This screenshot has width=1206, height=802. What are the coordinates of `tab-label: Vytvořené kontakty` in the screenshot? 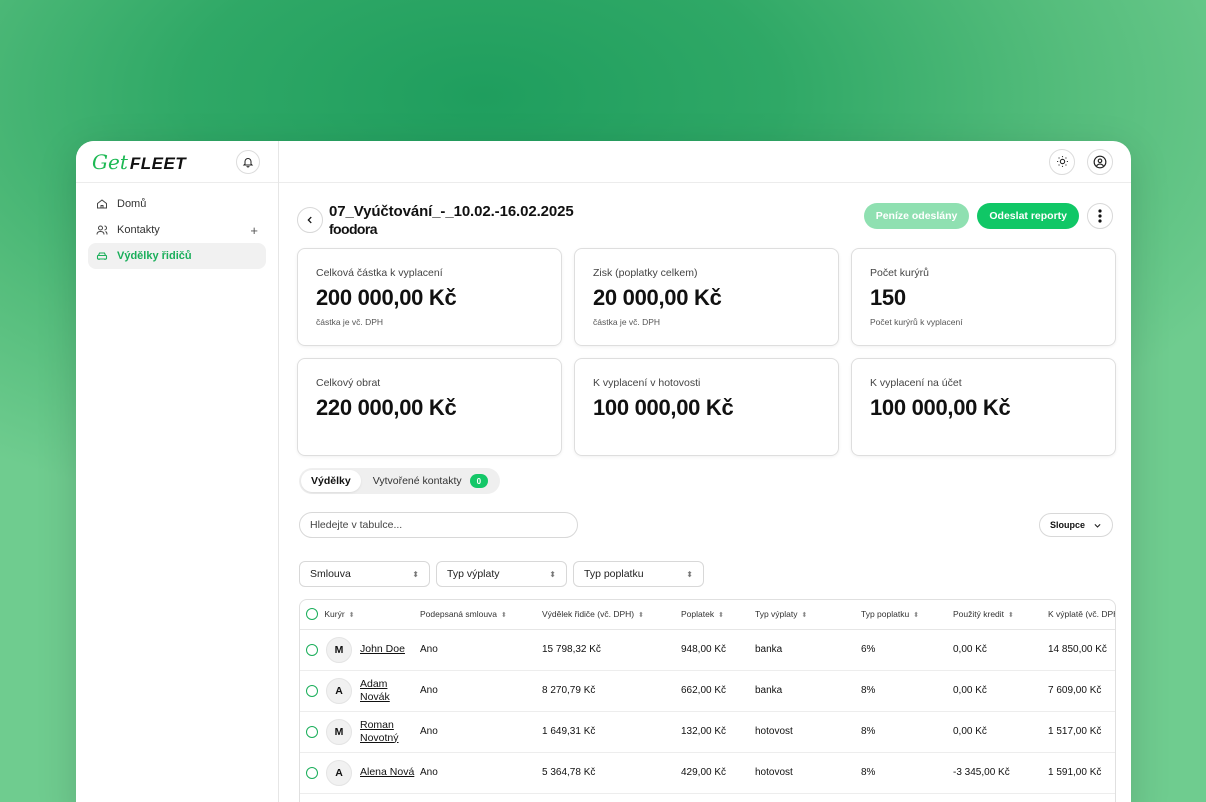 It's located at (417, 481).